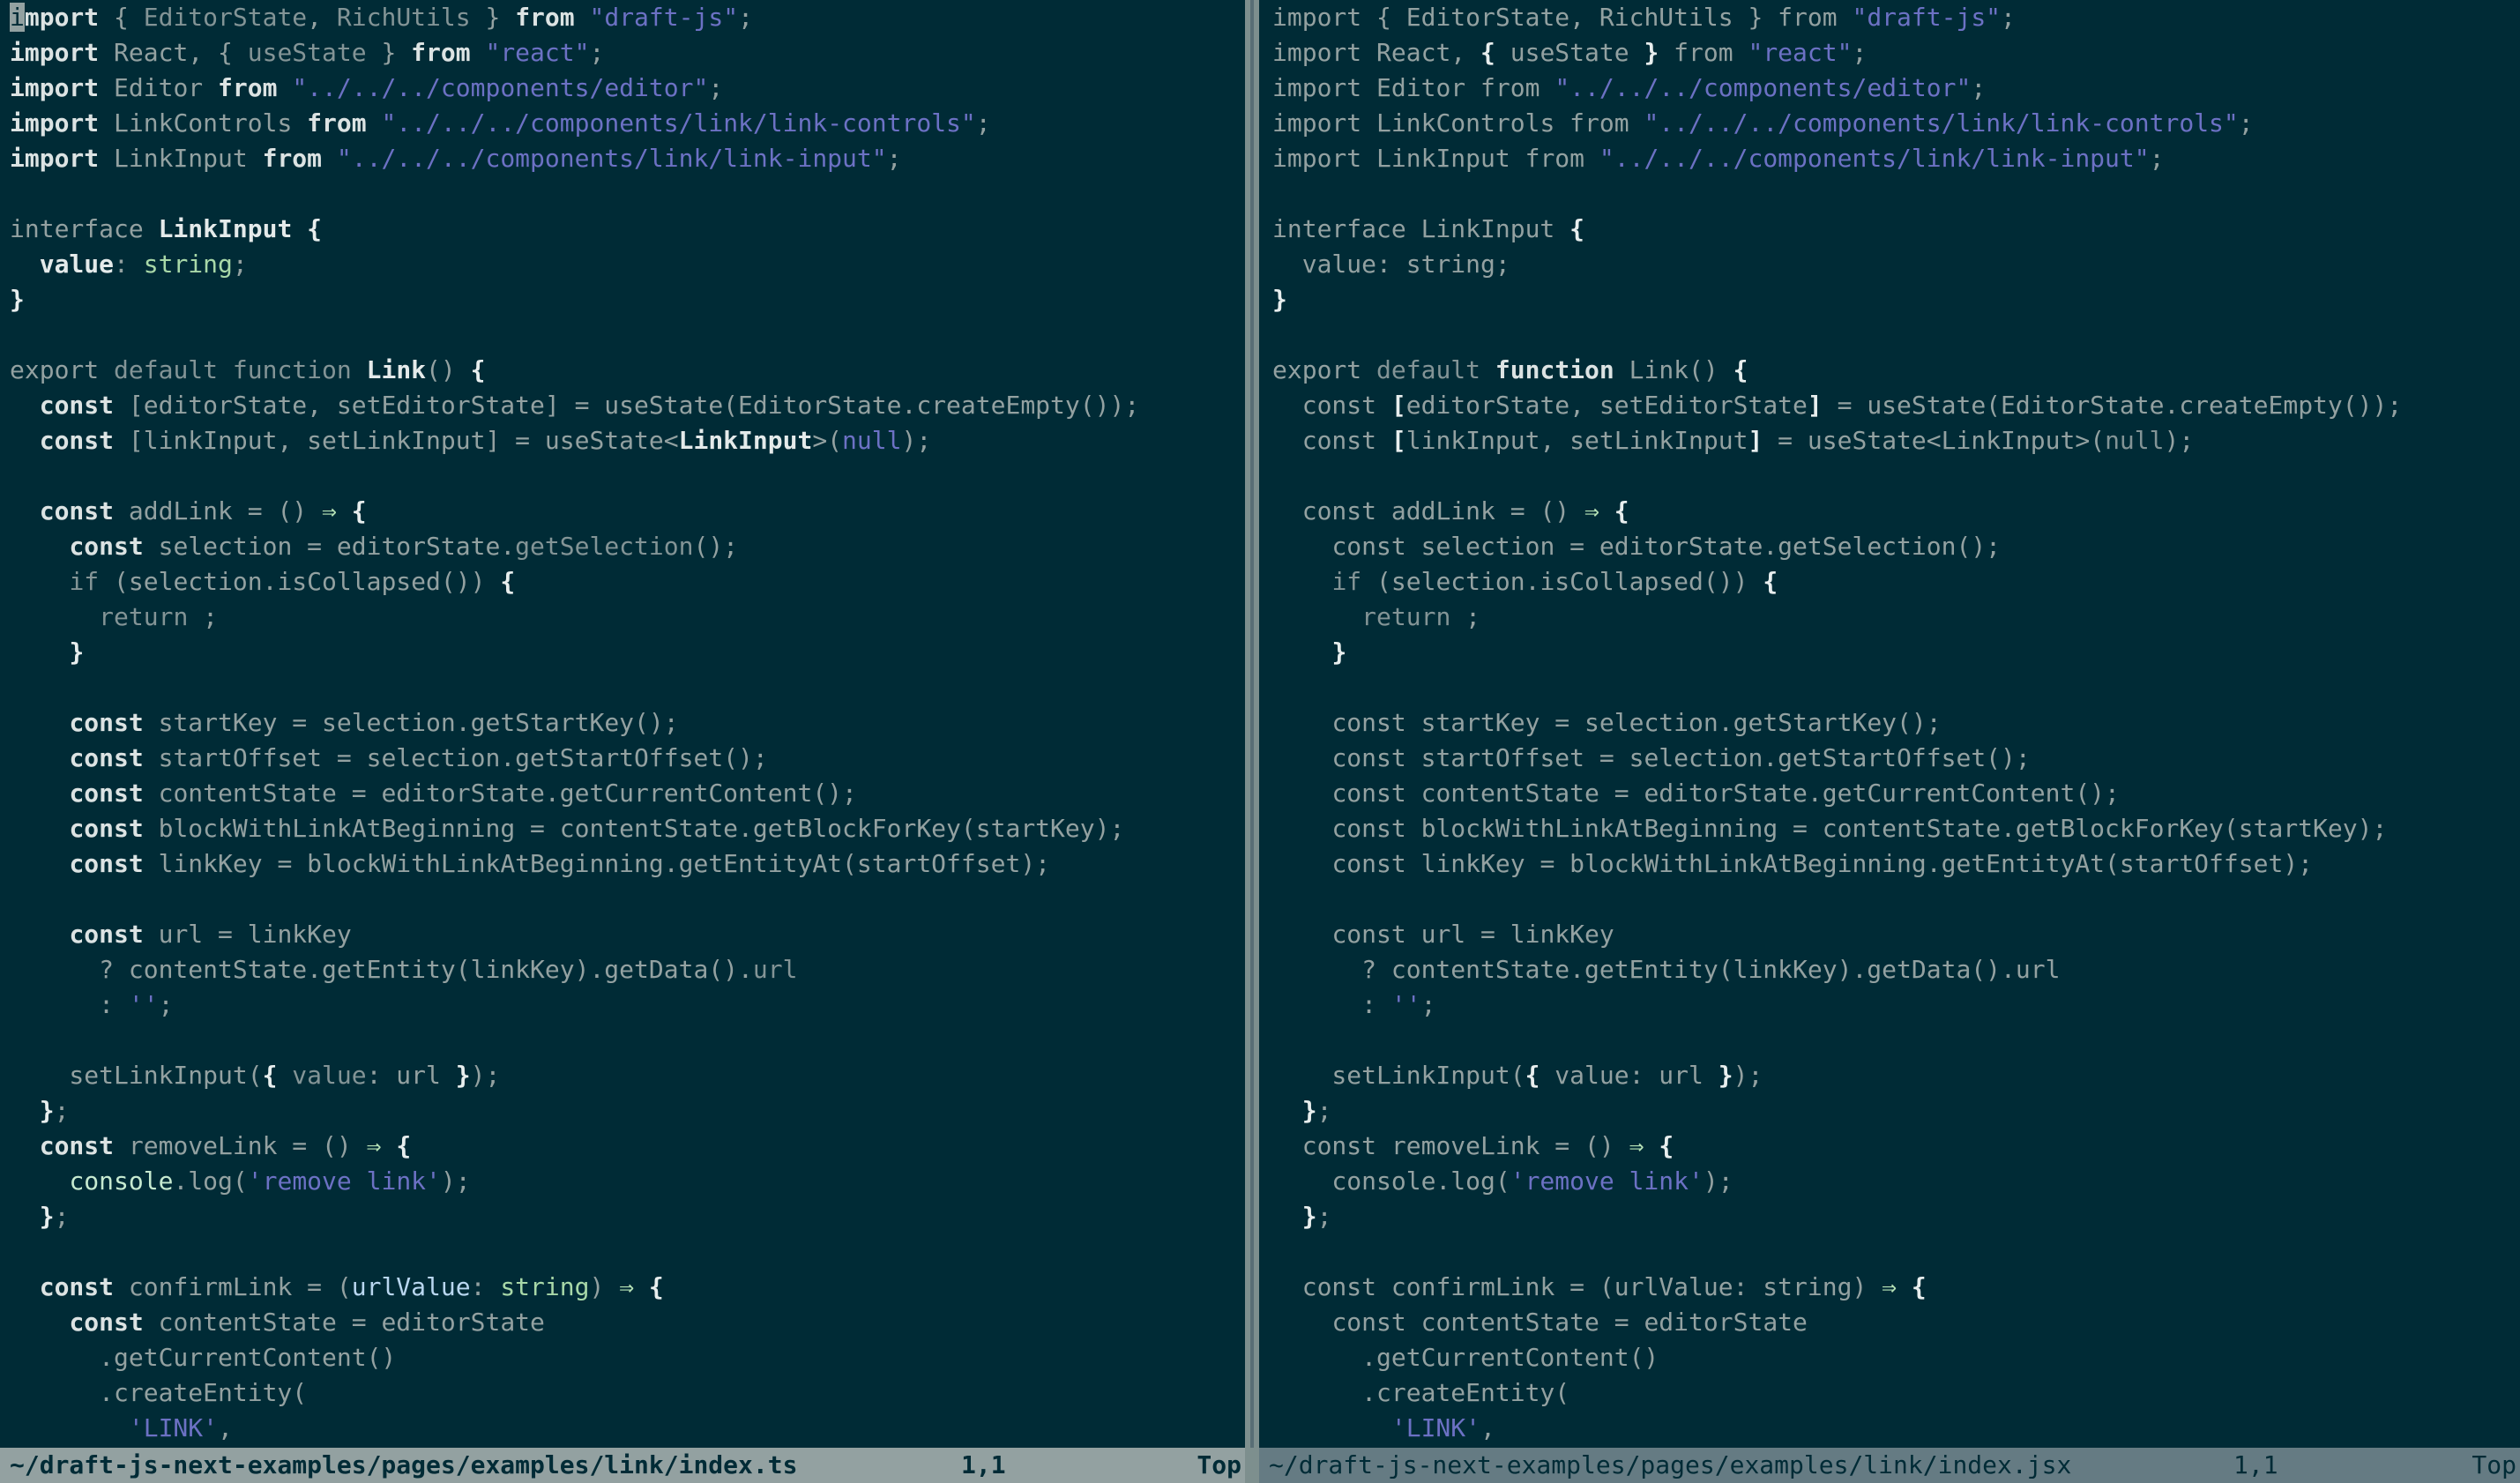  Describe the element at coordinates (872, 440) in the screenshot. I see `code-token: null` at that location.